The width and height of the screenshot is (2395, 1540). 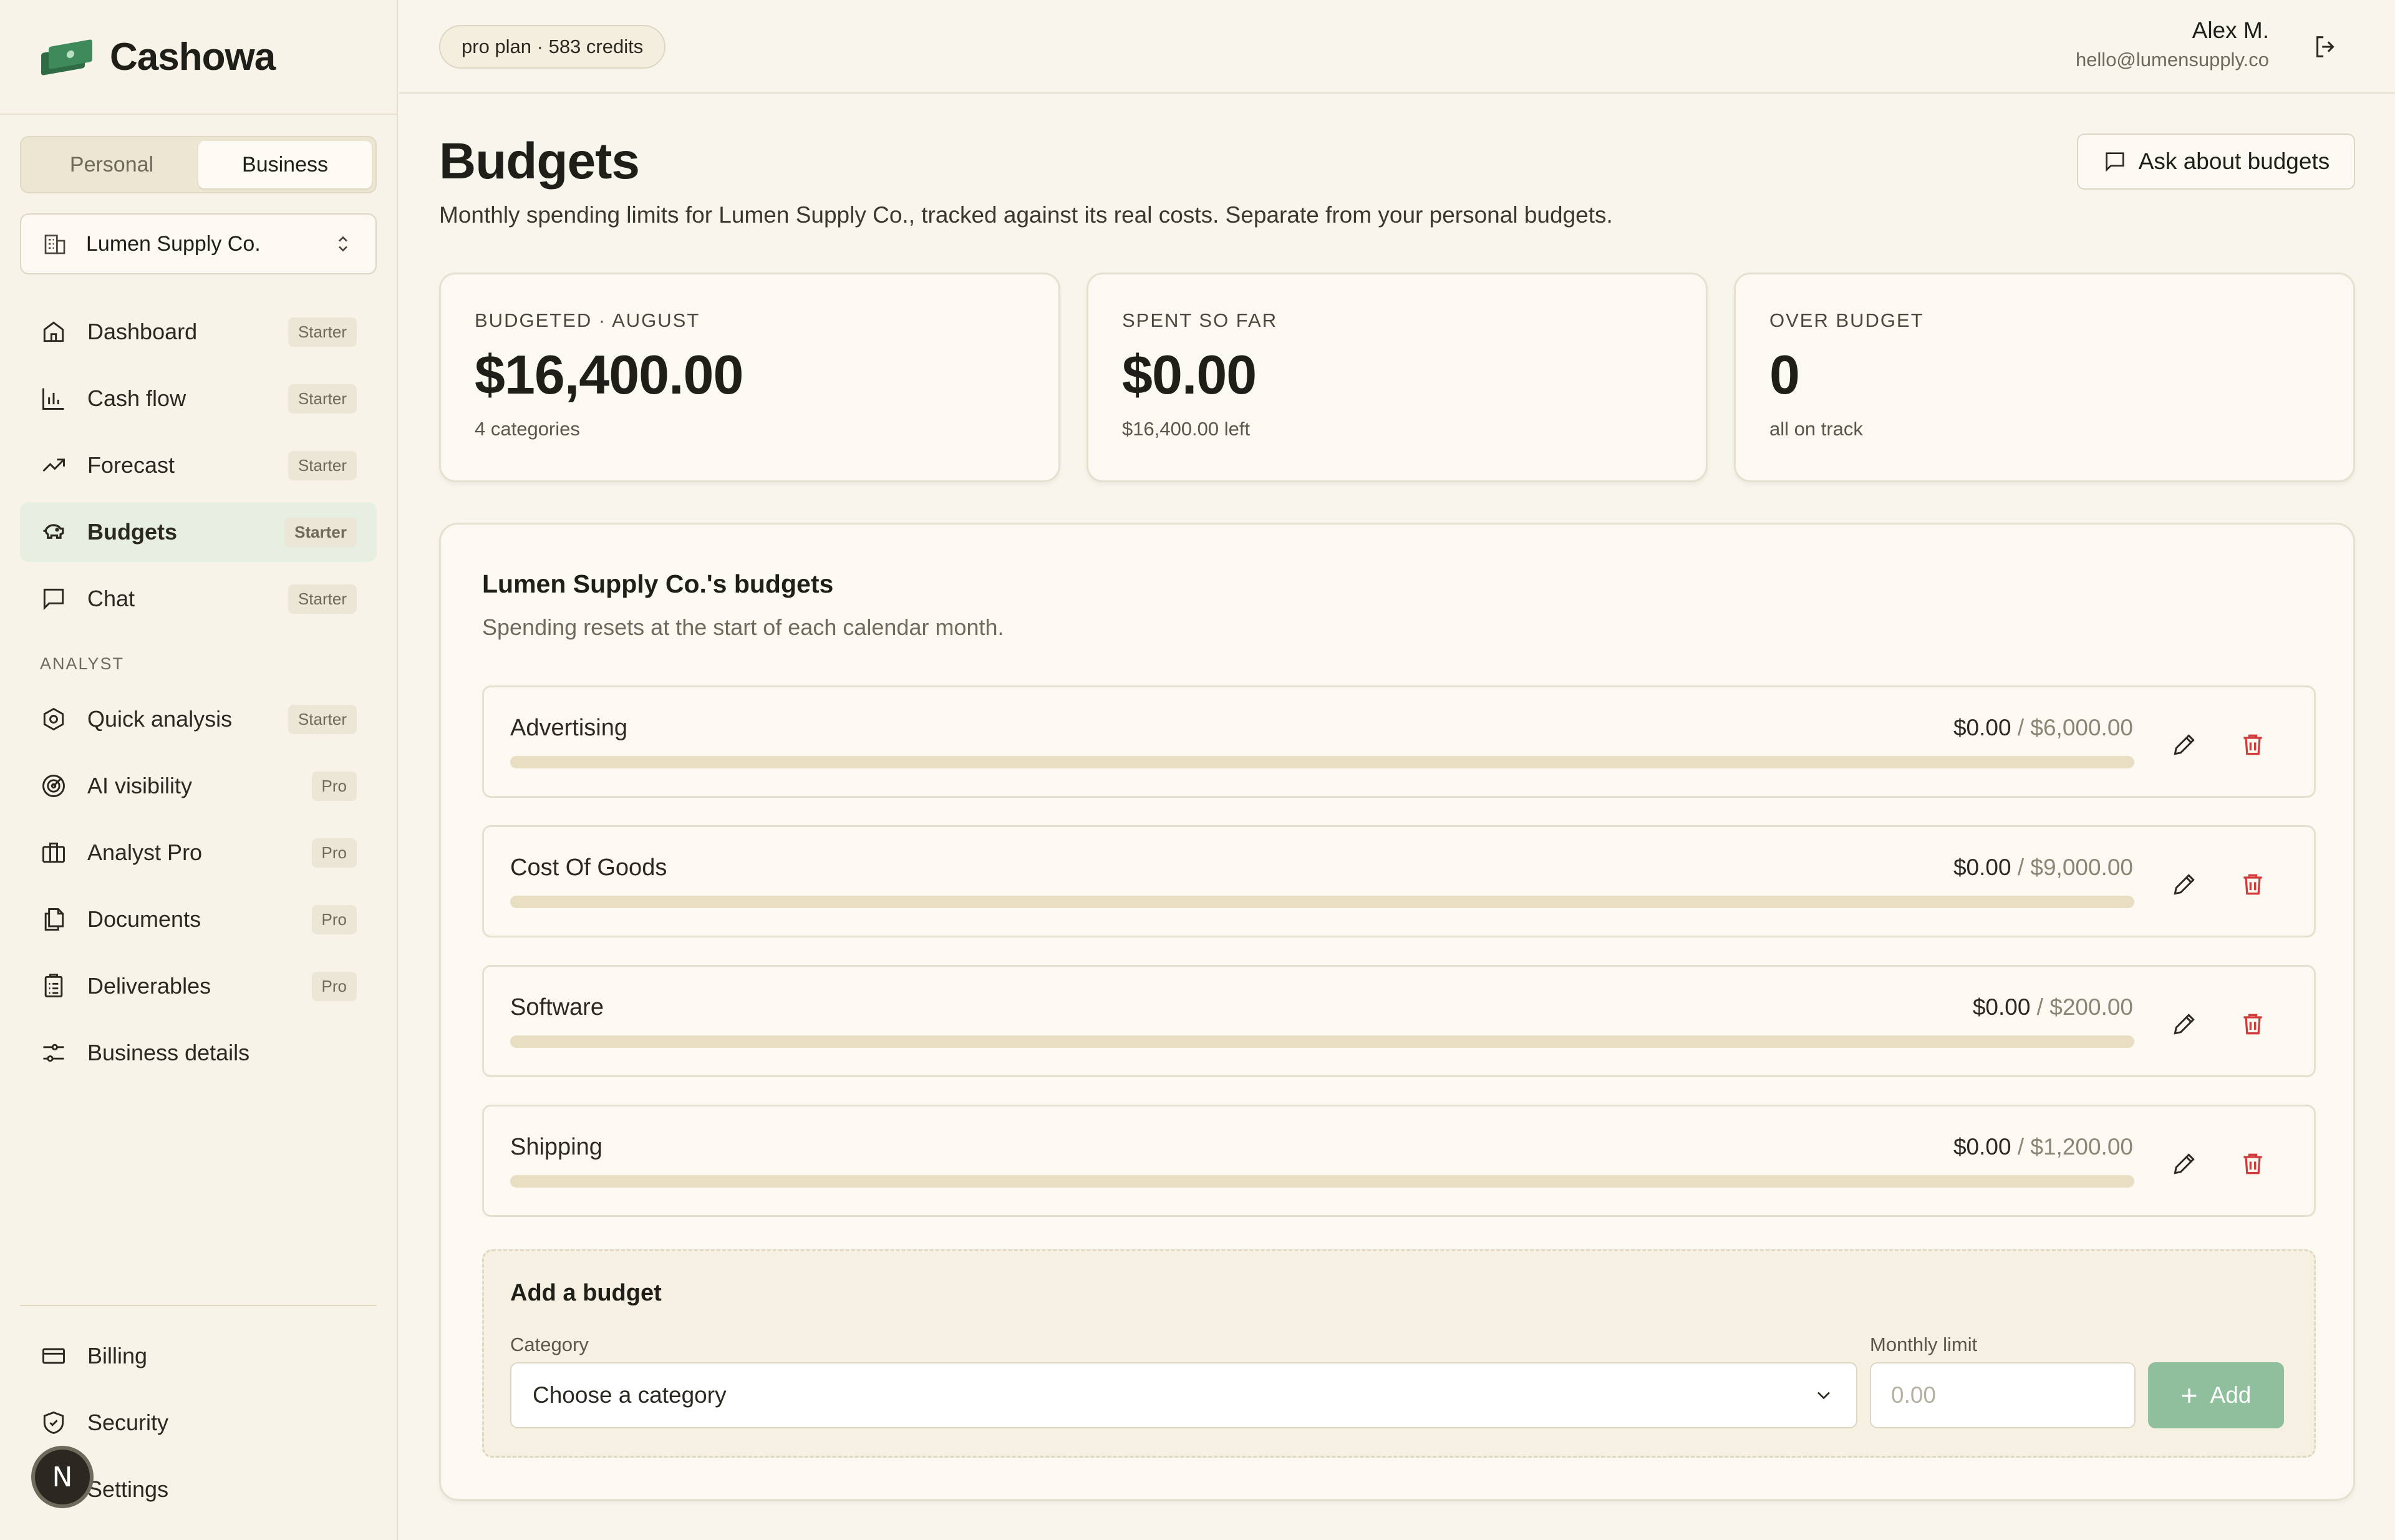 I want to click on chevron-down-icon, so click(x=1823, y=1396).